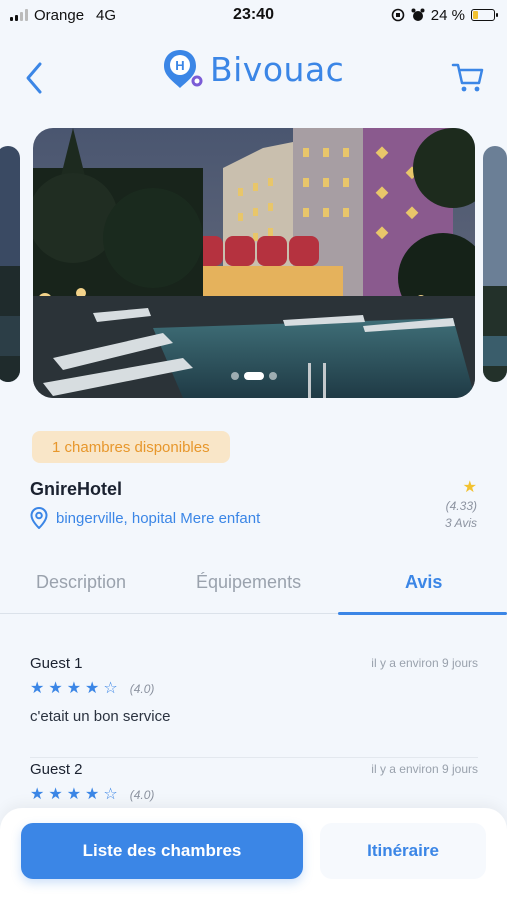  I want to click on cart-icon, so click(467, 77).